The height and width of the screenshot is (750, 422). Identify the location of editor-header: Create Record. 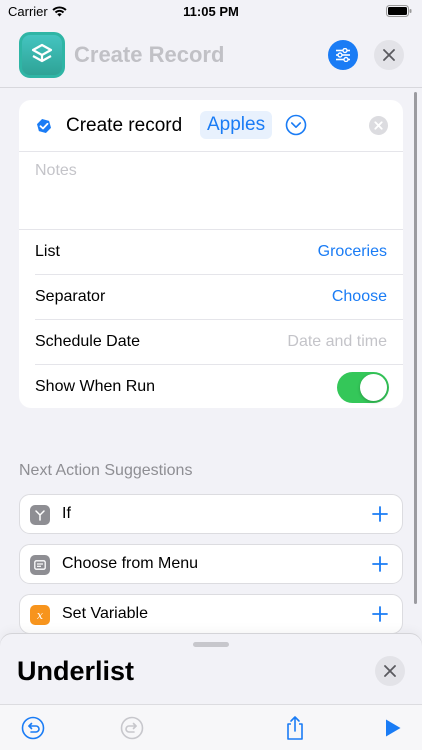
(211, 56).